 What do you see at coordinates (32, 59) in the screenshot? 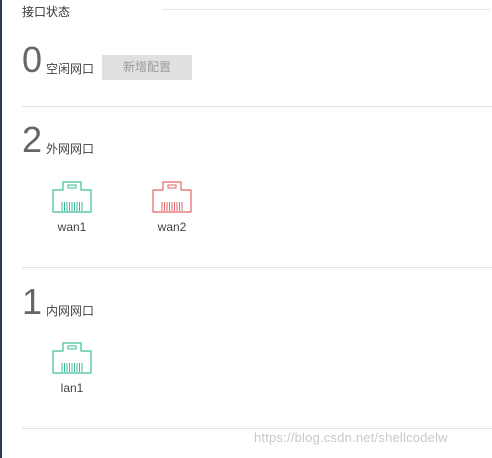
I see `idle-count: 0` at bounding box center [32, 59].